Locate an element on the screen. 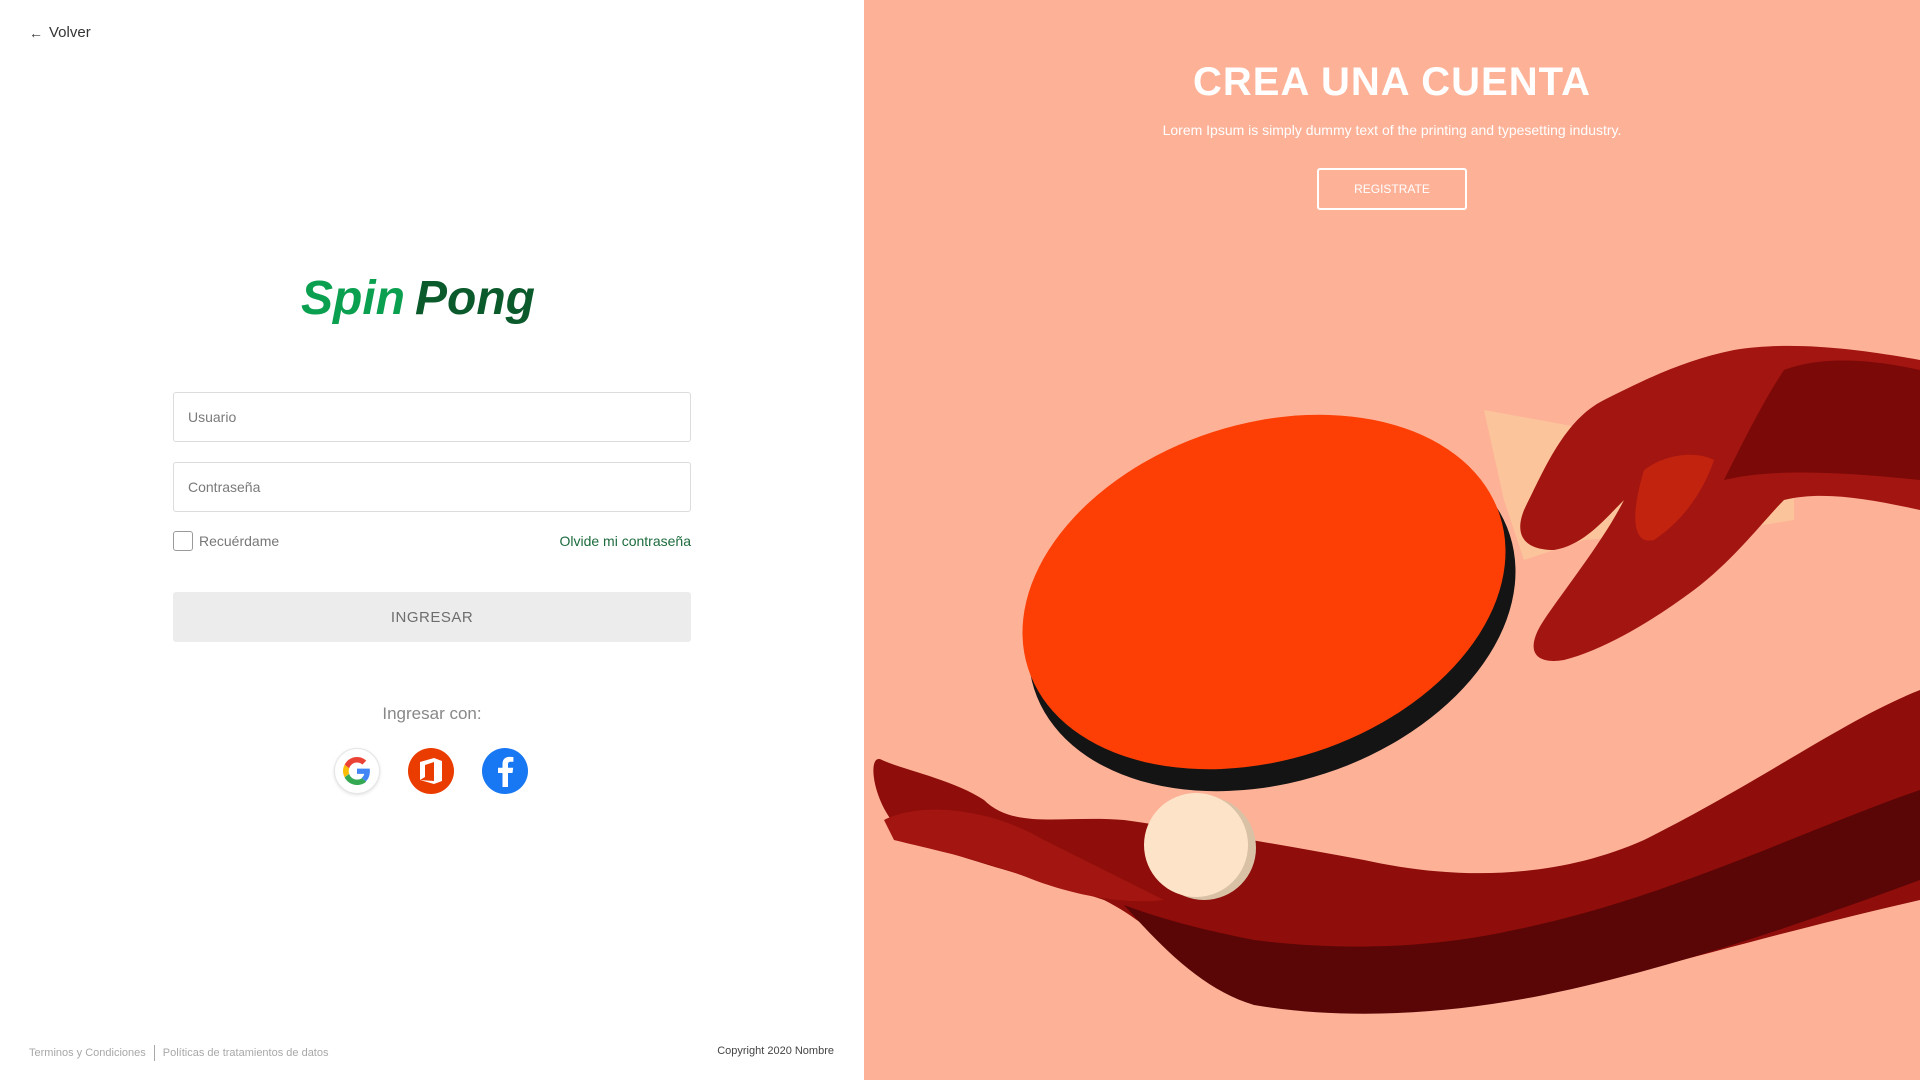 This screenshot has width=1920, height=1080. back-link: ← Volver is located at coordinates (60, 32).